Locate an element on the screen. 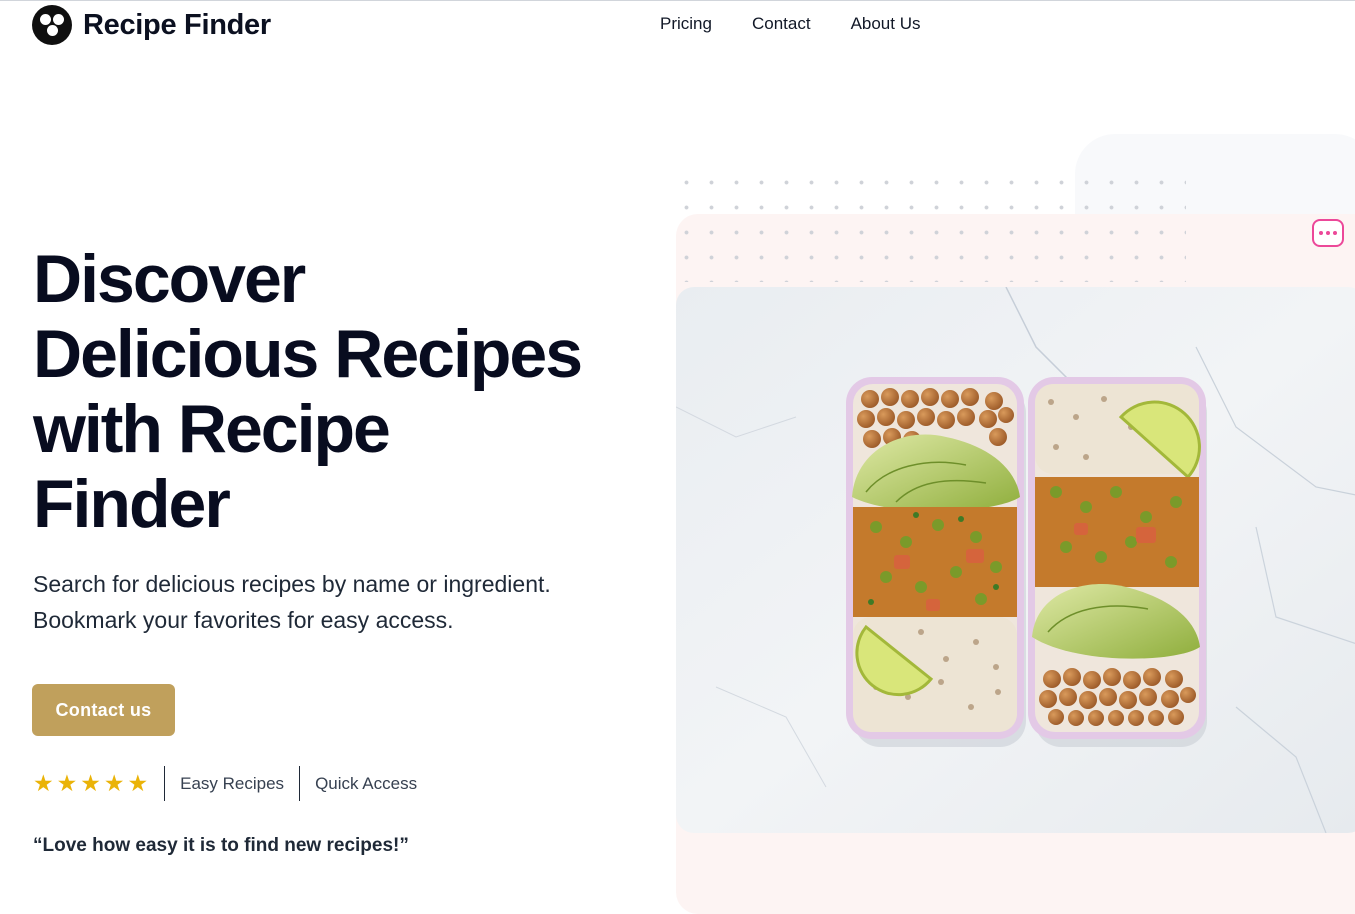  brand-name: Recipe Finder is located at coordinates (177, 24).